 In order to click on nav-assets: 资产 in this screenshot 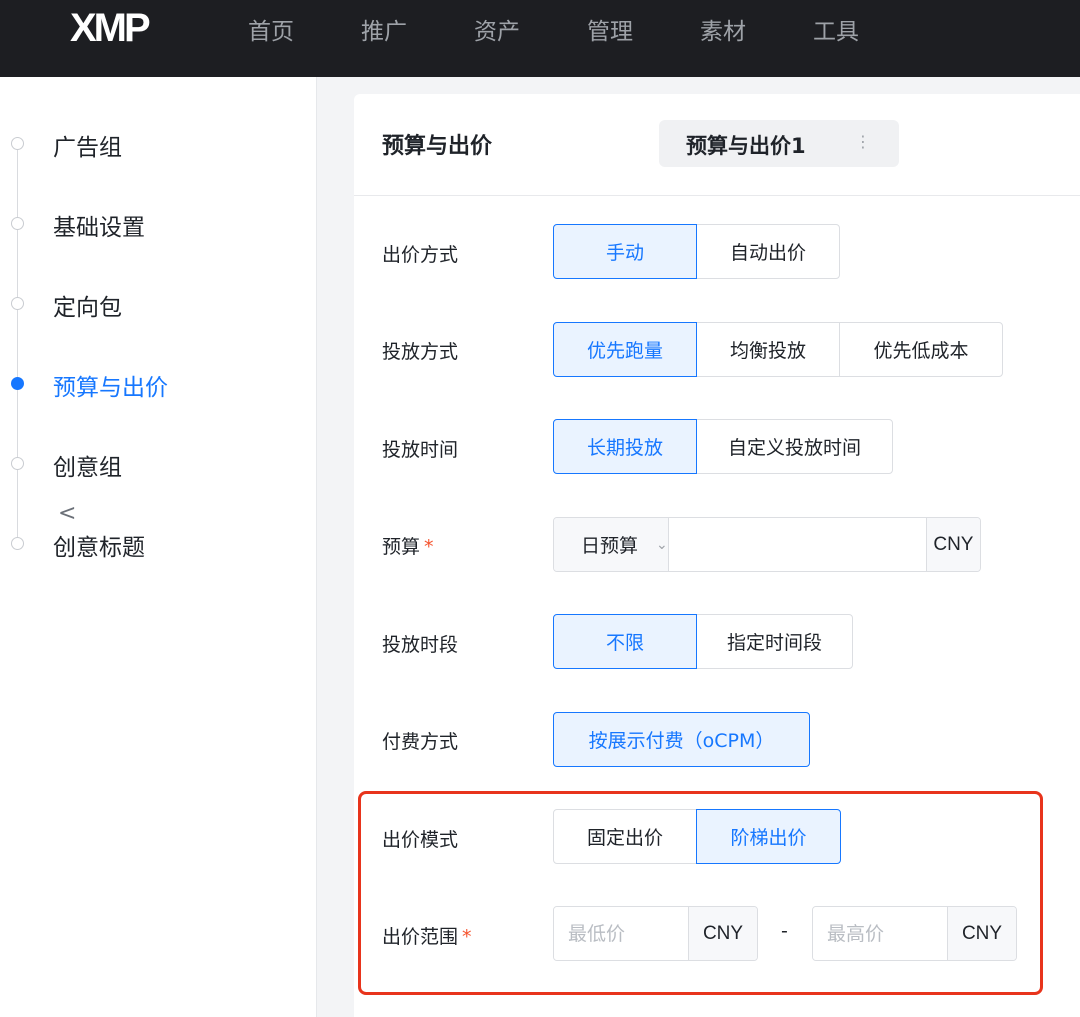, I will do `click(497, 29)`.